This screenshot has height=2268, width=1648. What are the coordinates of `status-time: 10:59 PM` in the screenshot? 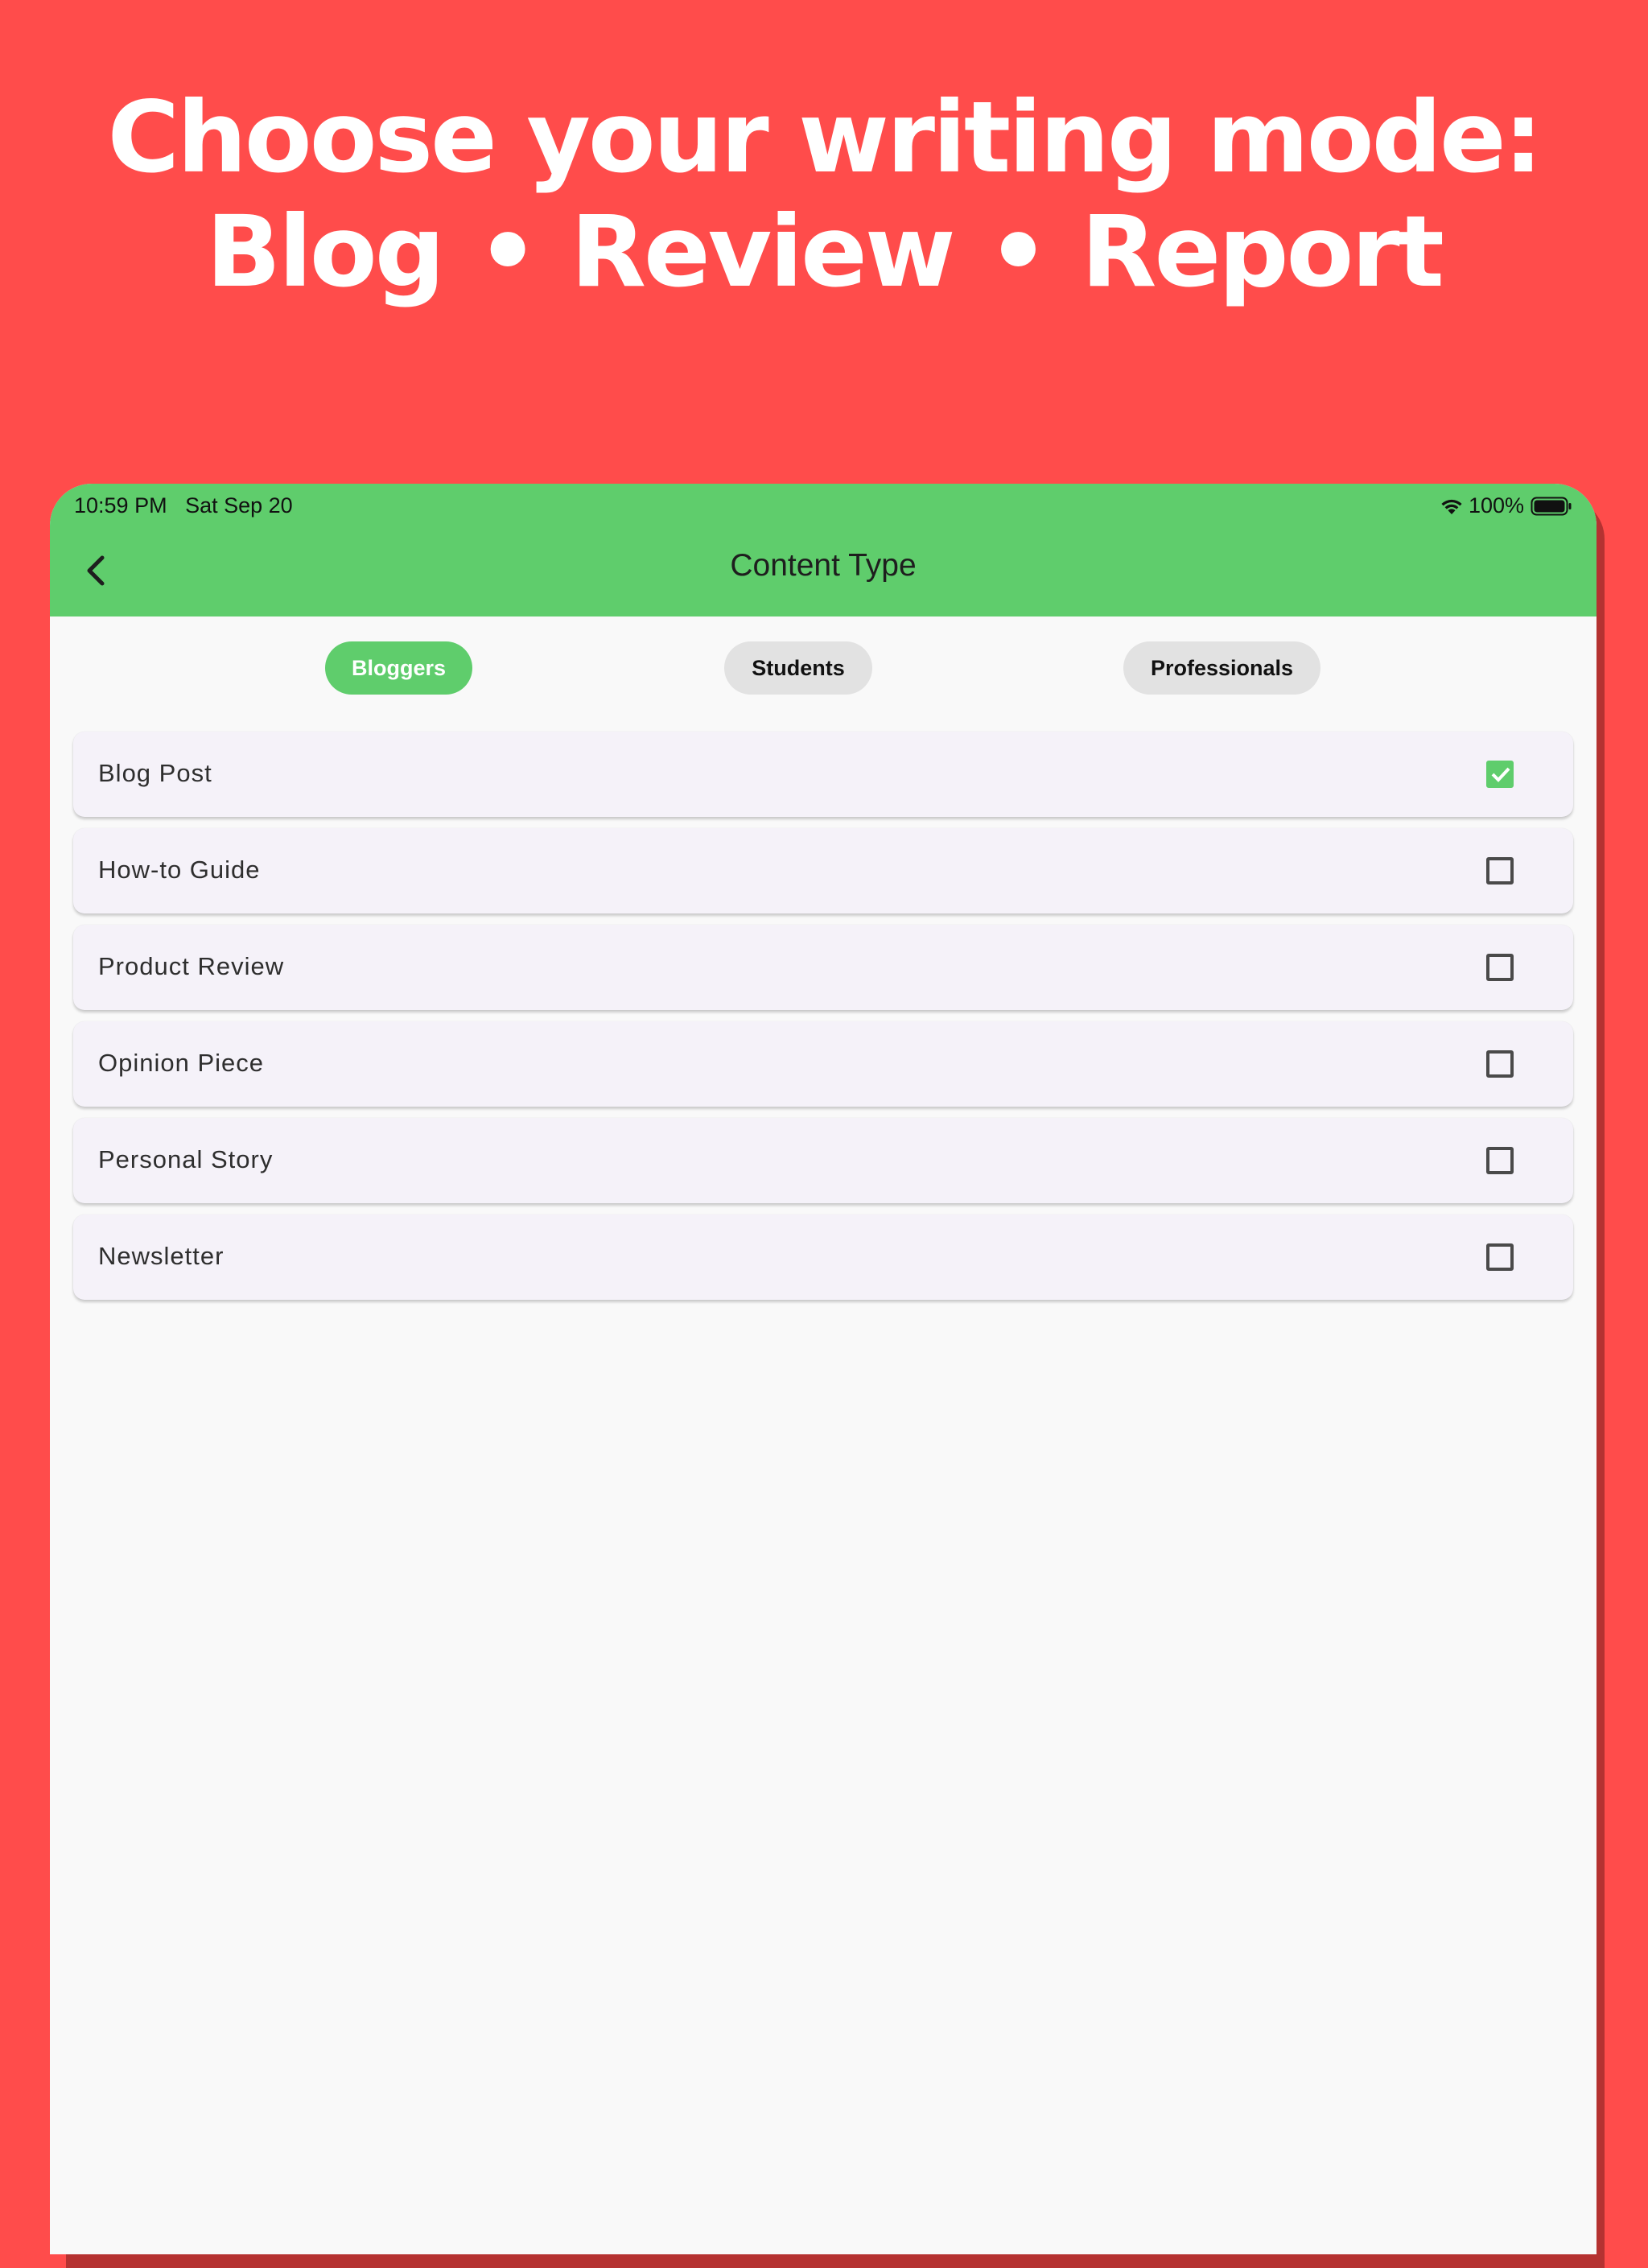 It's located at (120, 505).